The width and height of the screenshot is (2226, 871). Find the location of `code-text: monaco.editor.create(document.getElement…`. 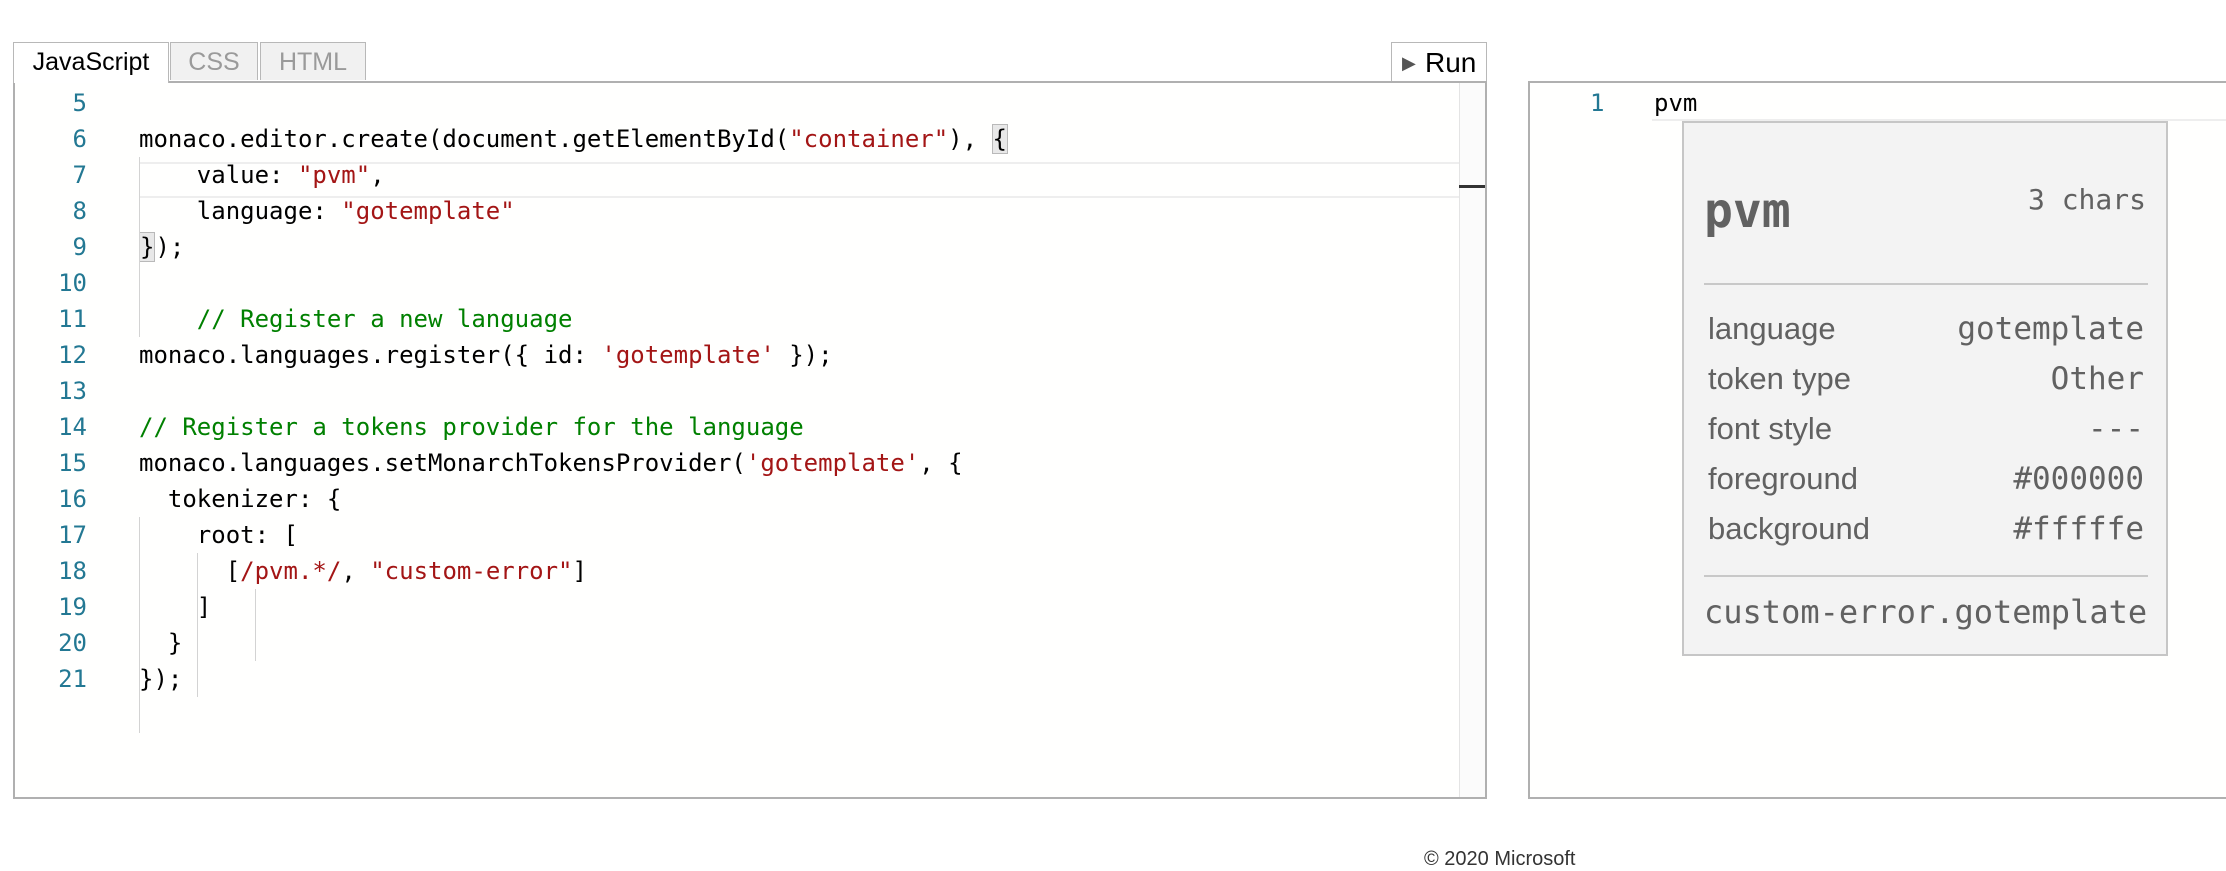

code-text: monaco.editor.create(document.getElement… is located at coordinates (573, 139).